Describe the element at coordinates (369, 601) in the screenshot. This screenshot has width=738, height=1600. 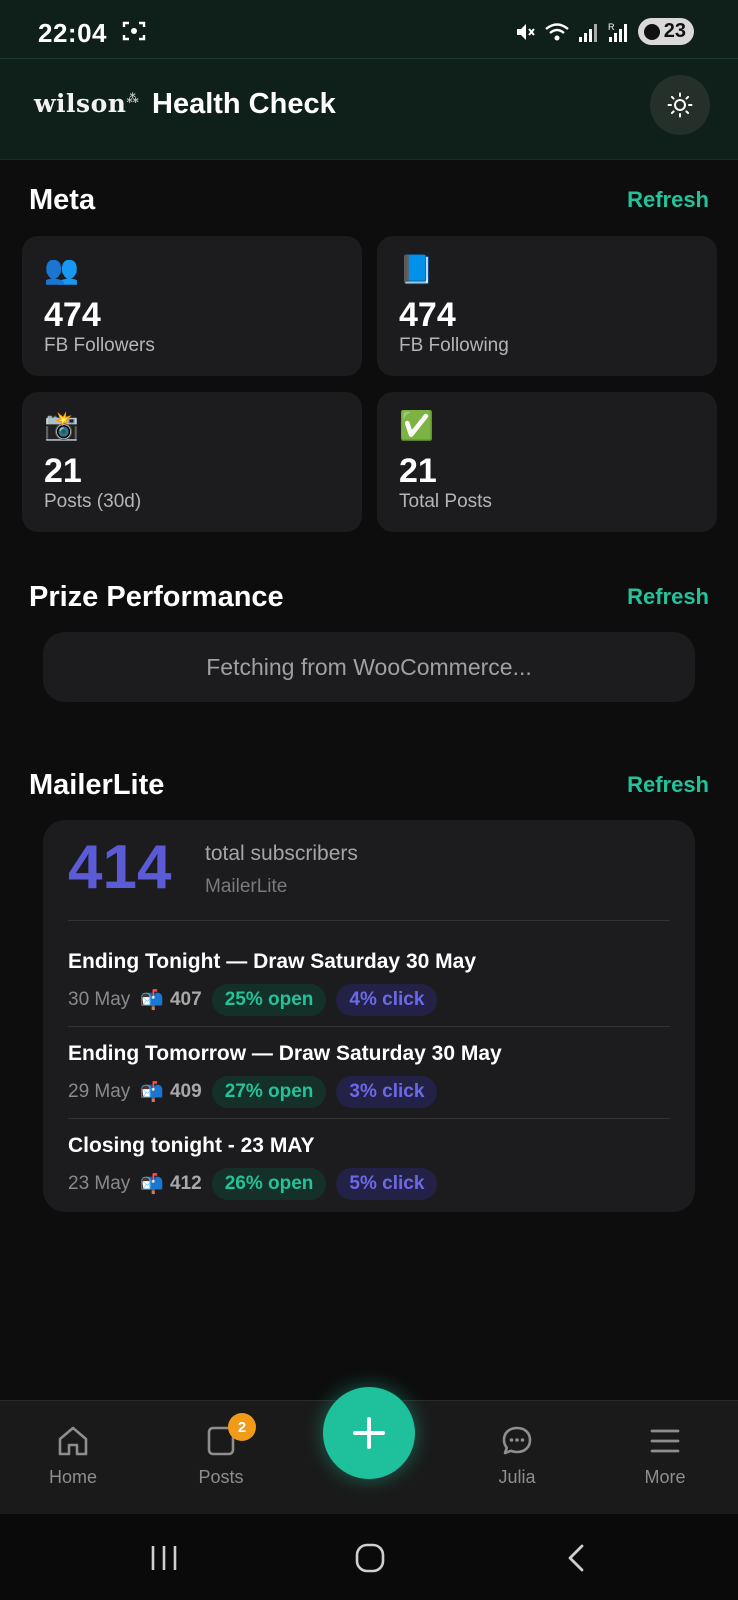
I see `prize-section-header: Prize Performance Refresh` at that location.